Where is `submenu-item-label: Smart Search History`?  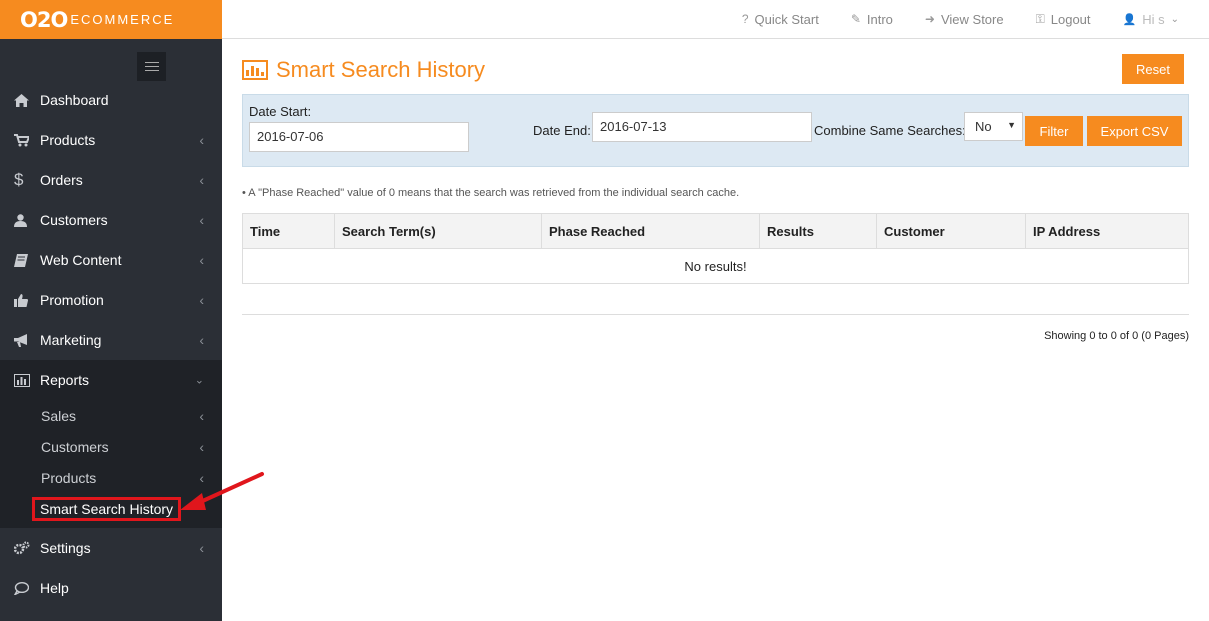
submenu-item-label: Smart Search History is located at coordinates (107, 508).